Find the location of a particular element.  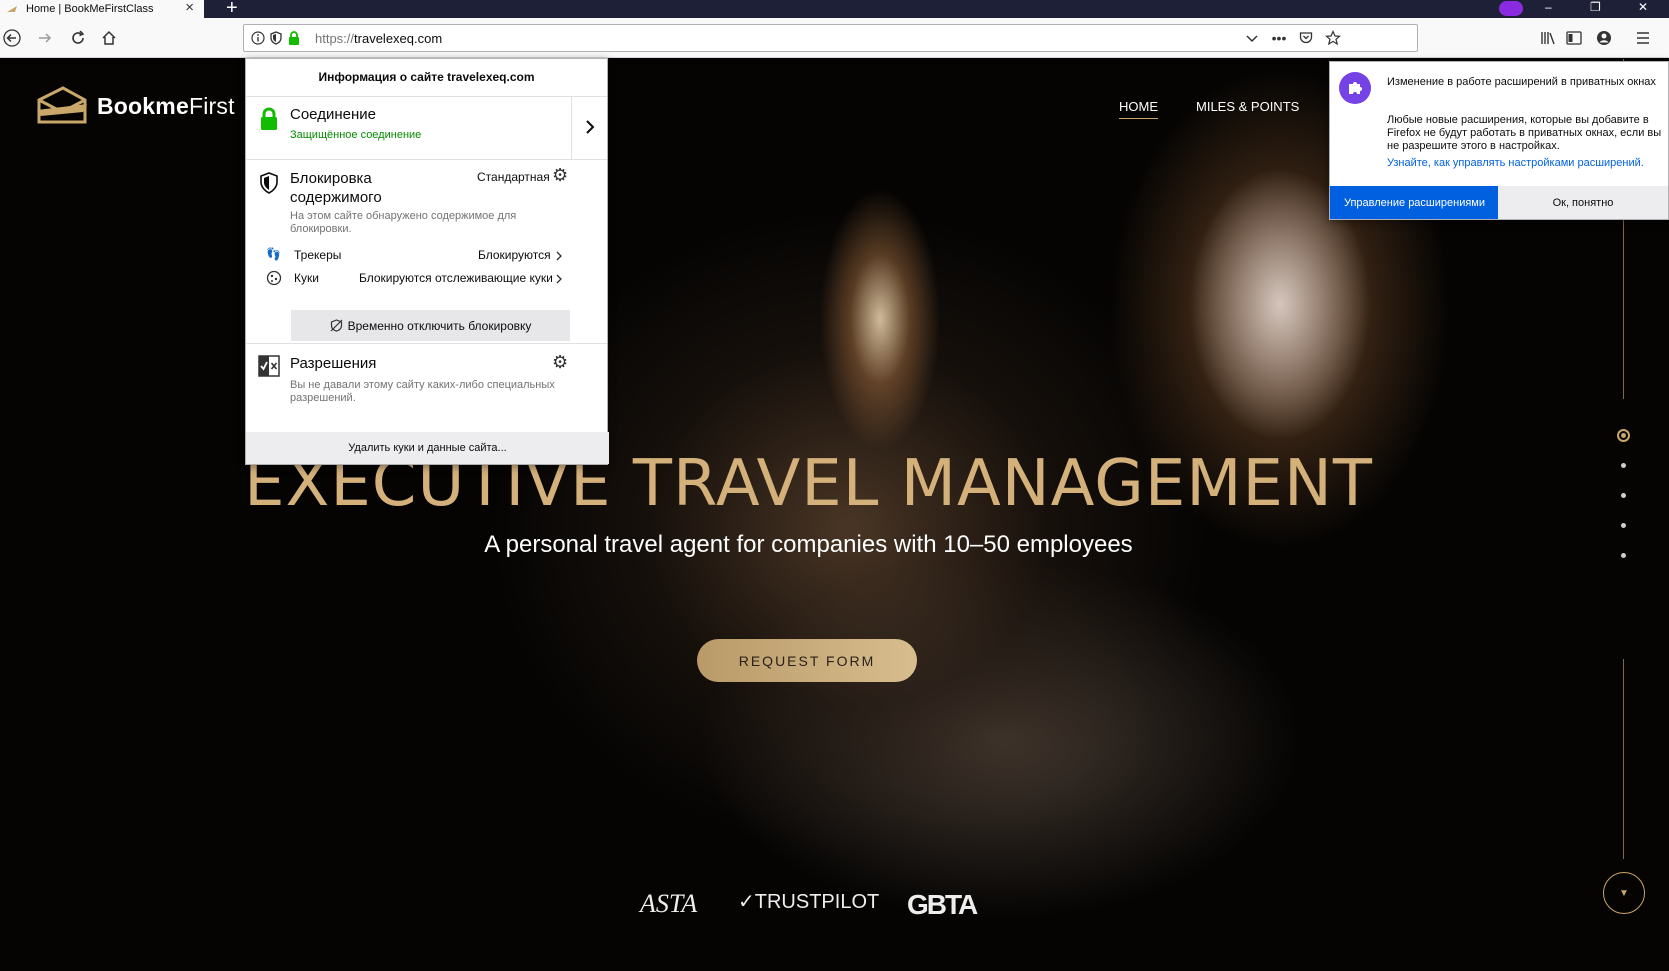

disable-blocking-label: Временно отключить блокировку is located at coordinates (439, 325).